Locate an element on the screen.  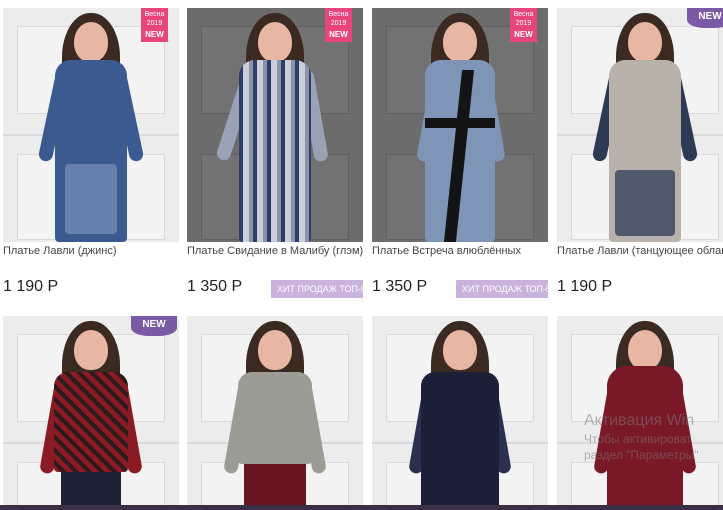
product-name: Платье Лавли (джинс) is located at coordinates (60, 251).